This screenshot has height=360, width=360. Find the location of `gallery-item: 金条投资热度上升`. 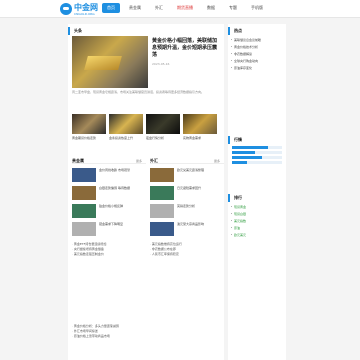

gallery-item: 金条投资热度上升 is located at coordinates (126, 127).